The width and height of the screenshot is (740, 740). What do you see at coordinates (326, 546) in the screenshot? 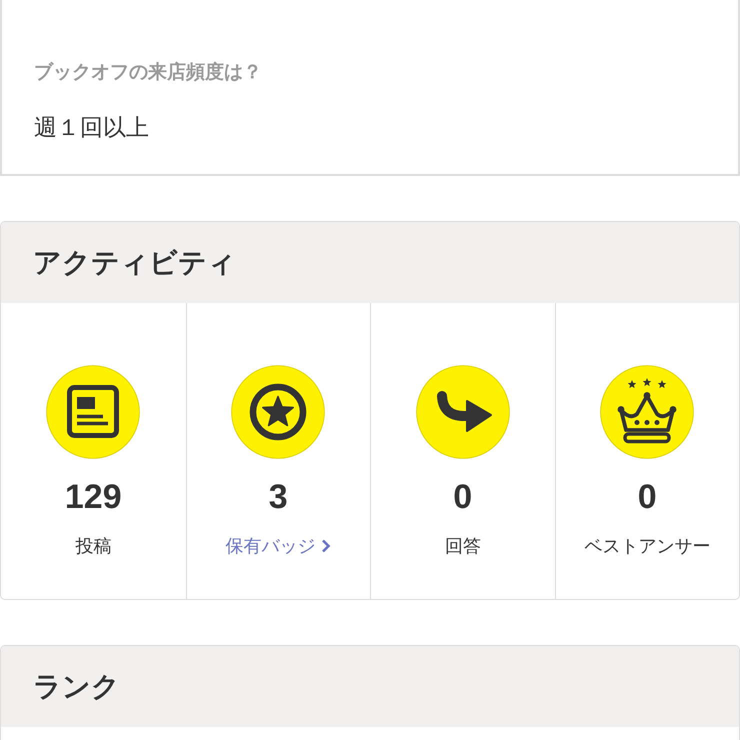
I see `chevron-icon` at bounding box center [326, 546].